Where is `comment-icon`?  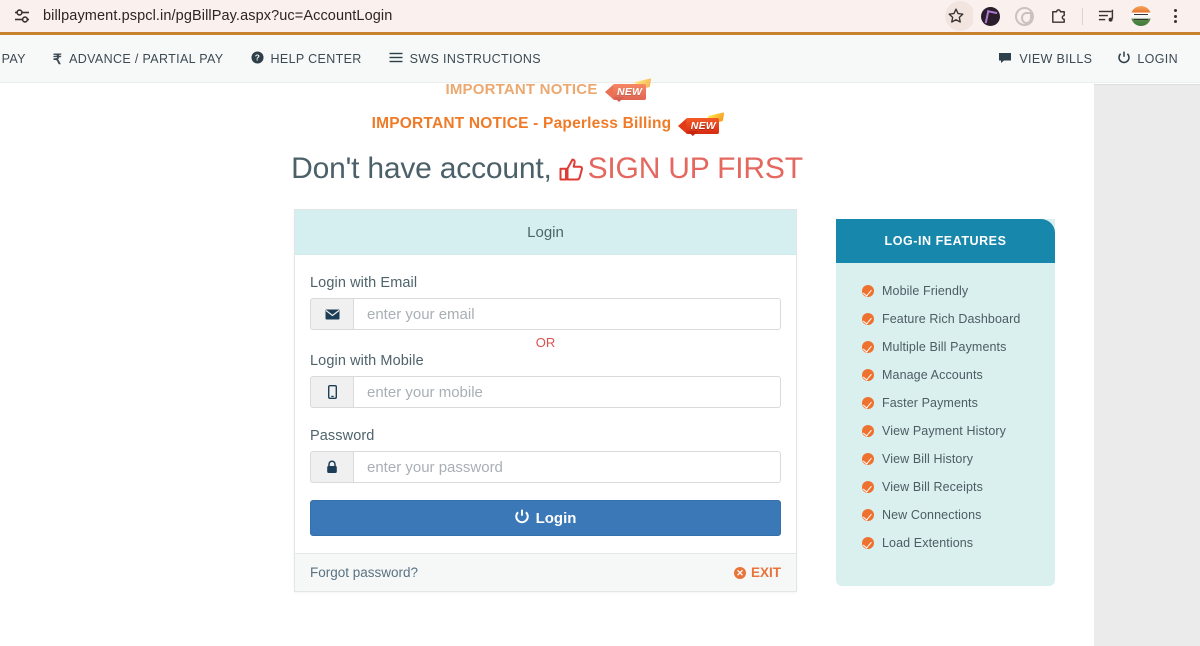 comment-icon is located at coordinates (1005, 59).